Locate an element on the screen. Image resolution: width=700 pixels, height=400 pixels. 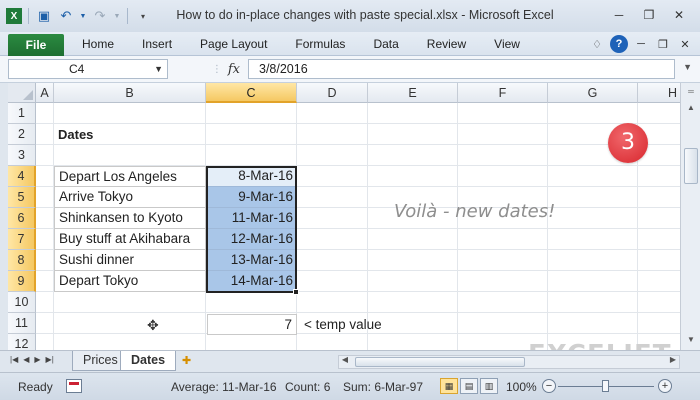
column-header-f: F is located at coordinates (503, 93).